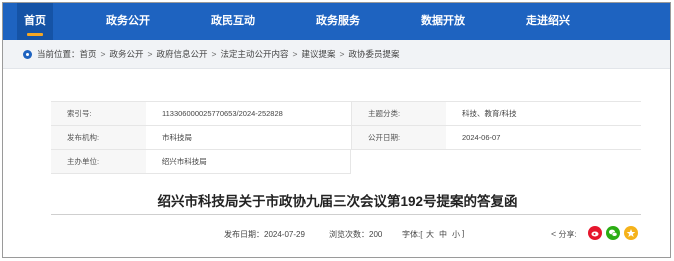 This screenshot has width=674, height=261. What do you see at coordinates (127, 54) in the screenshot?
I see `breadcrumb-item-gov-affairs: 政务公开` at bounding box center [127, 54].